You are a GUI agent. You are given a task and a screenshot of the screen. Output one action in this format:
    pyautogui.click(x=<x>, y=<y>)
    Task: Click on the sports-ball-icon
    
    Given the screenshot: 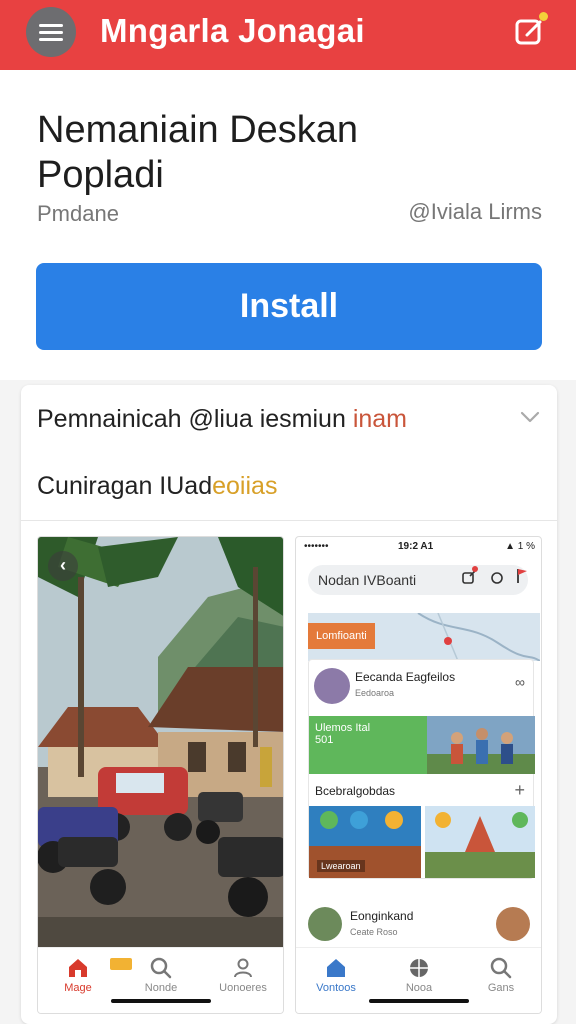 What is the action you would take?
    pyautogui.click(x=419, y=968)
    